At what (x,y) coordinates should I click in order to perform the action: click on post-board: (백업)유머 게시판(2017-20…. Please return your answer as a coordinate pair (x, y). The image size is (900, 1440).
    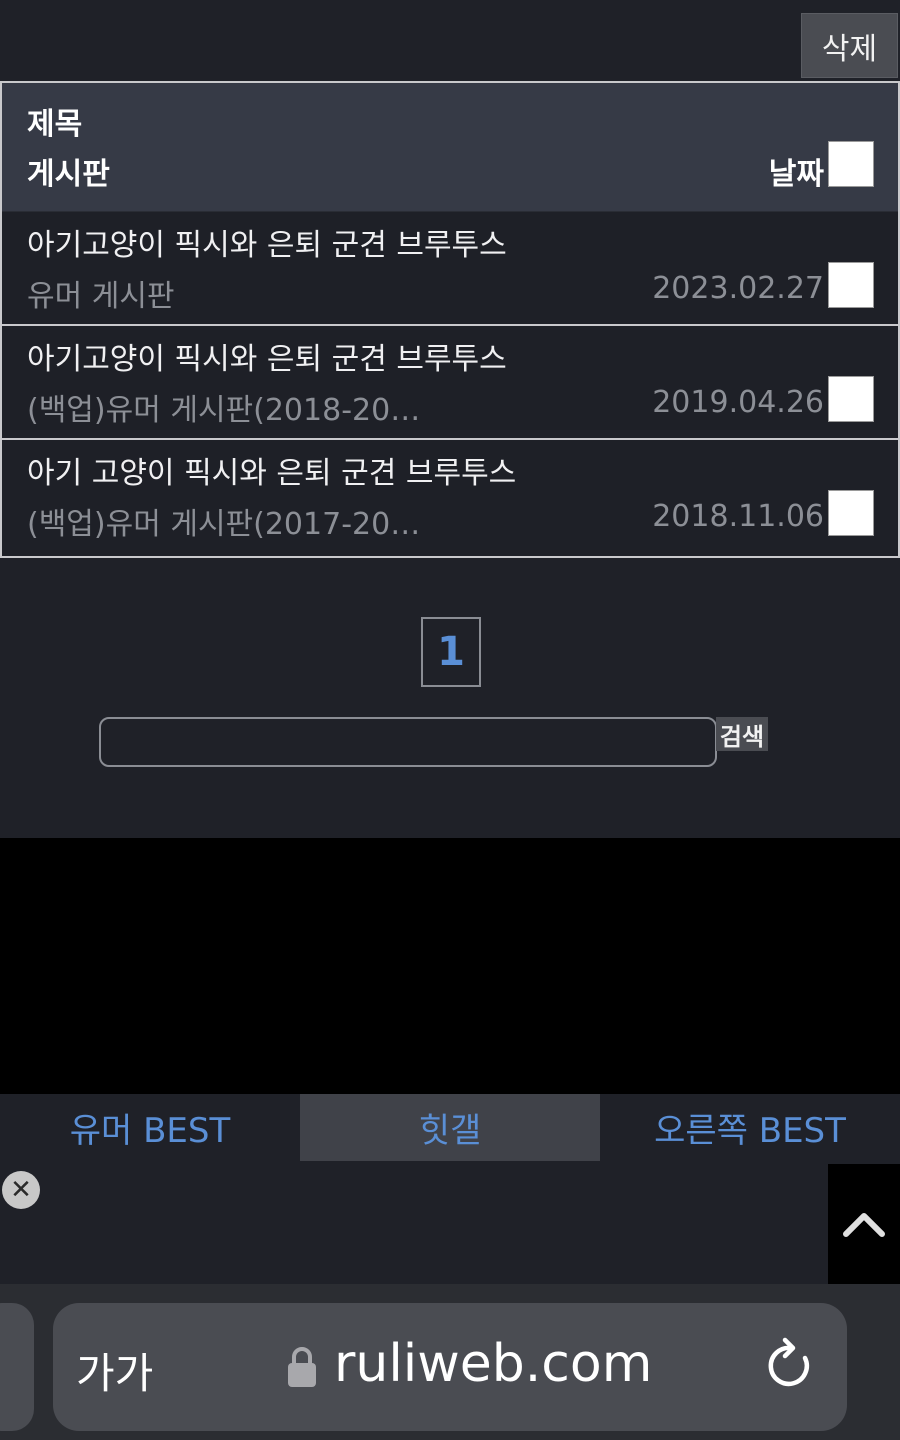
    Looking at the image, I should click on (224, 524).